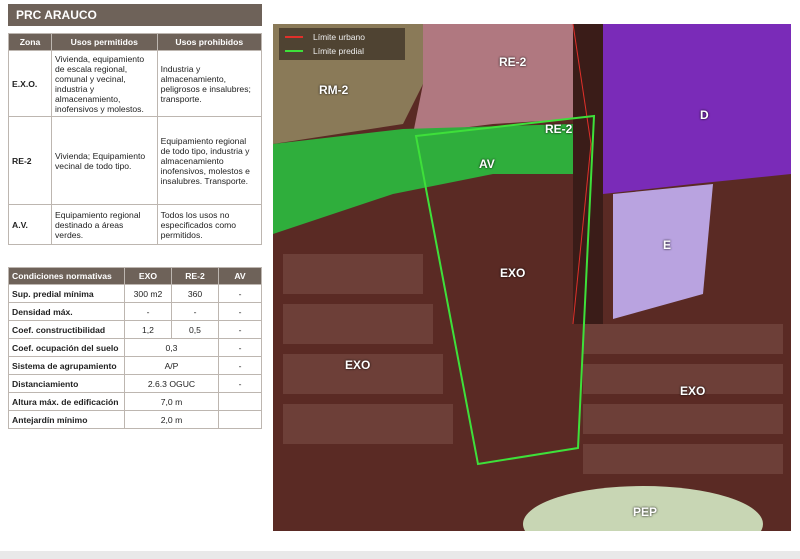 This screenshot has width=800, height=559. Describe the element at coordinates (171, 401) in the screenshot. I see `norm-merged: 7,0 m` at that location.